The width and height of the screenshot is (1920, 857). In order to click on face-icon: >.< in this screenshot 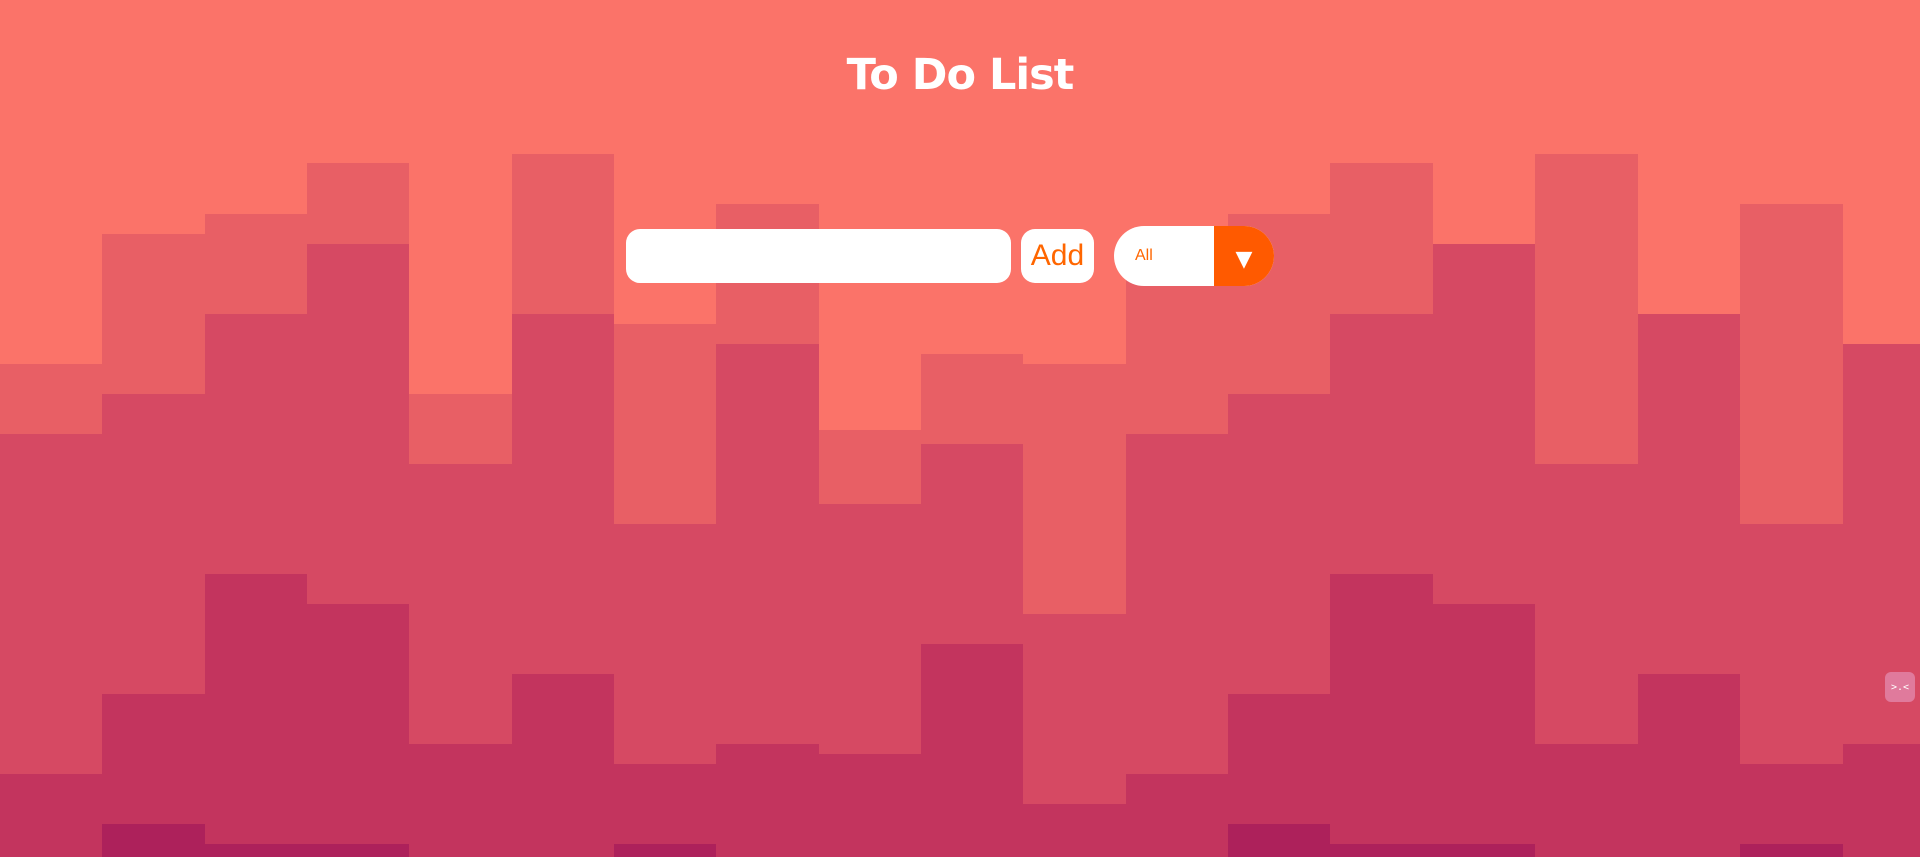, I will do `click(1900, 687)`.